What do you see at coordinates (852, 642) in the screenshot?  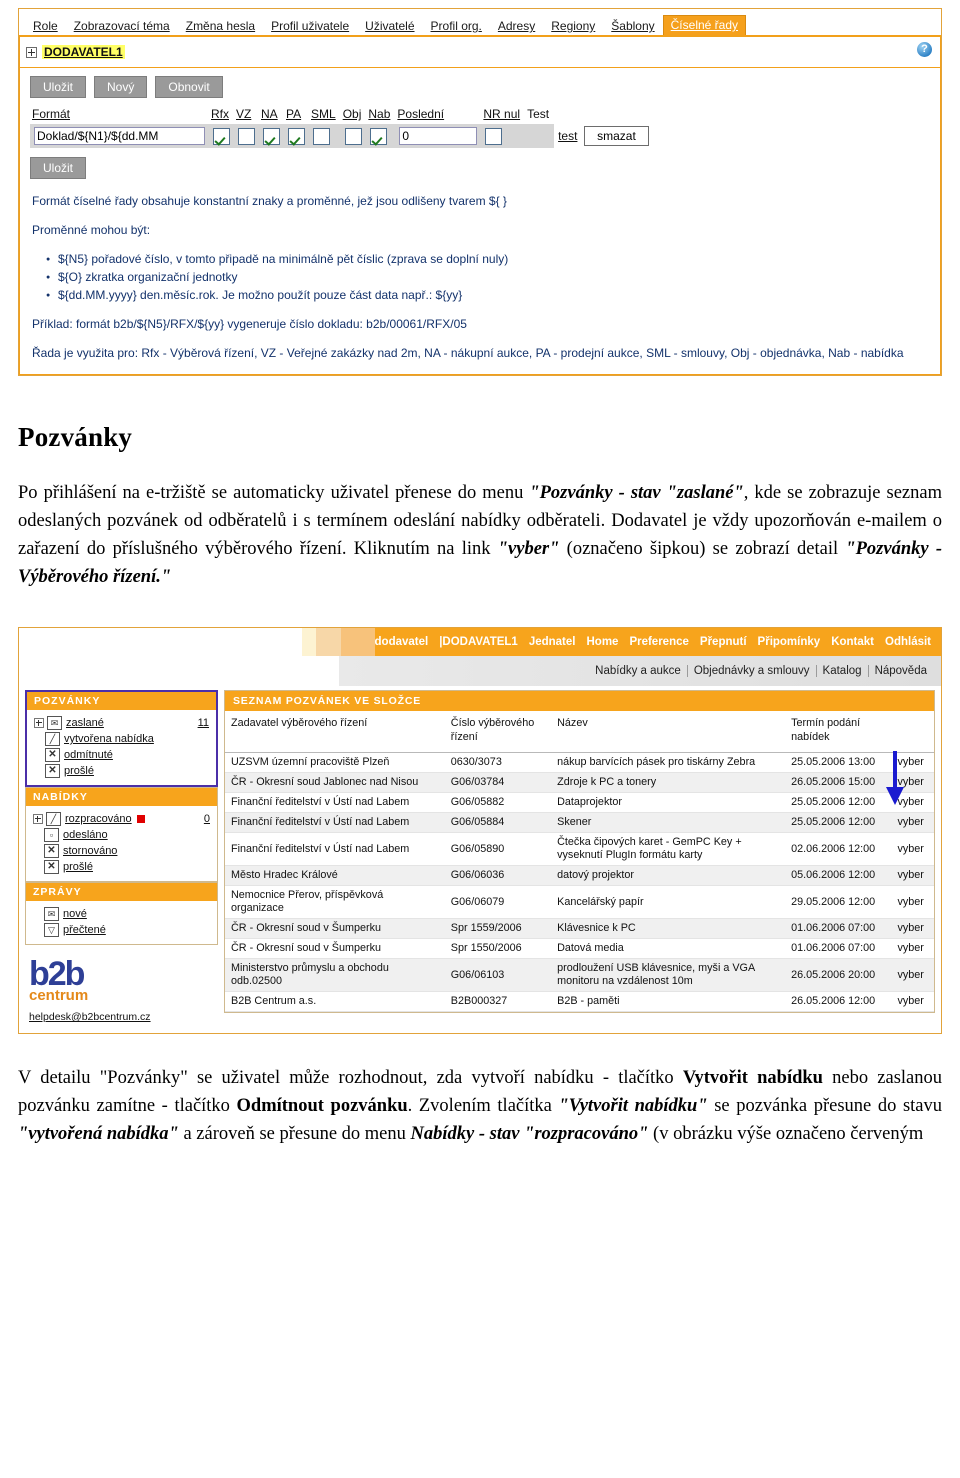 I see `topnav-kontakt: Kontakt` at bounding box center [852, 642].